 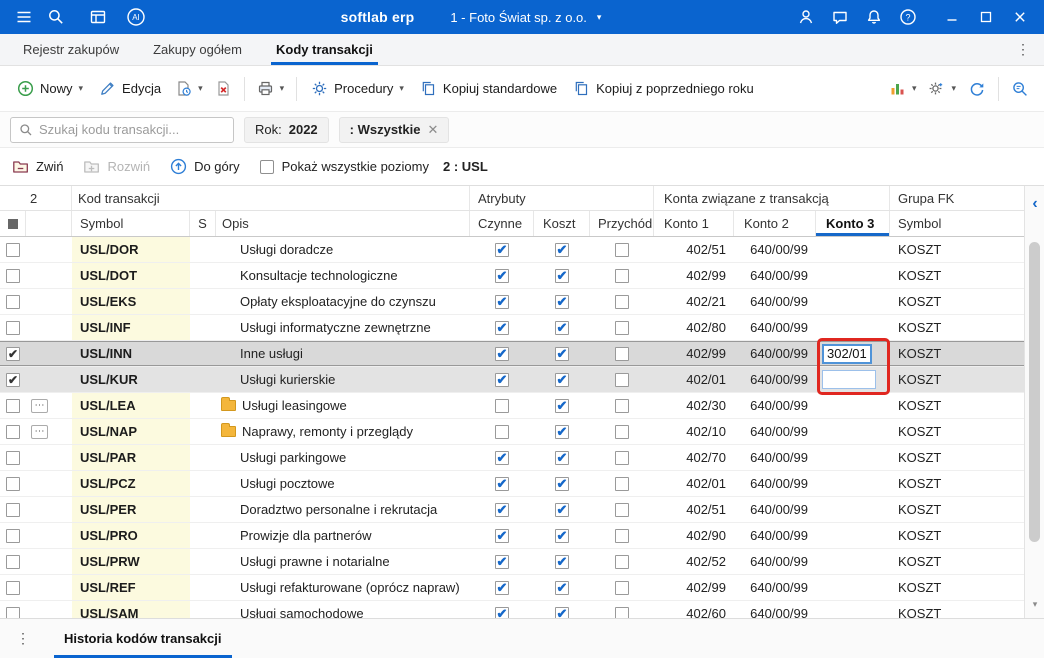 I want to click on chat-icon, so click(x=840, y=17).